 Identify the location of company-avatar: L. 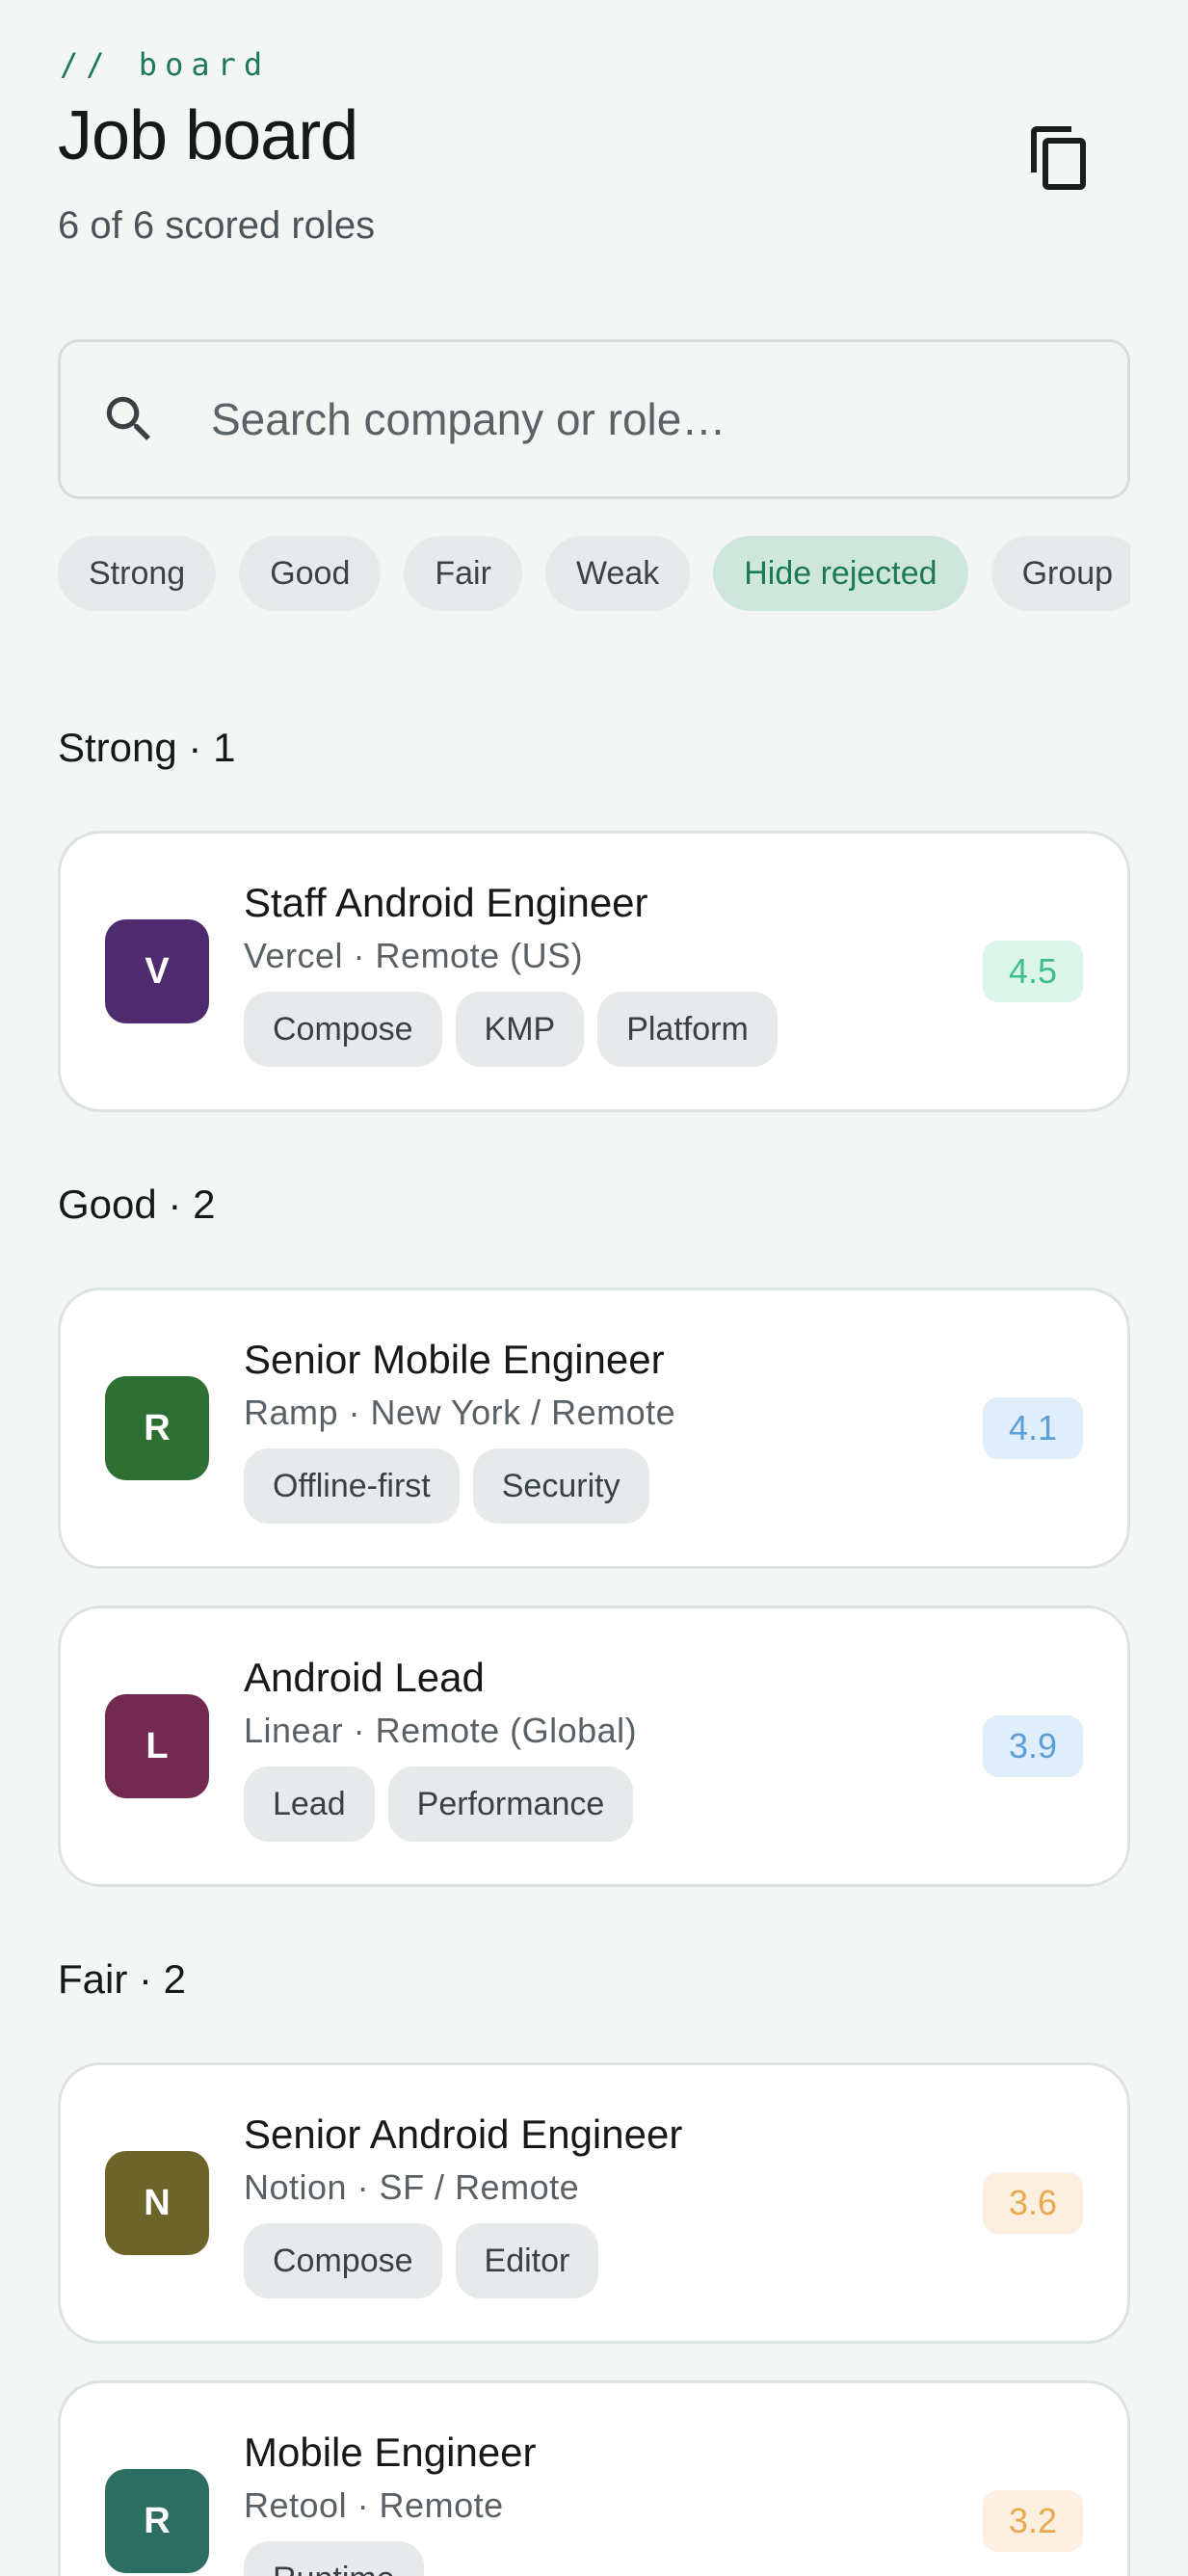
(157, 1746).